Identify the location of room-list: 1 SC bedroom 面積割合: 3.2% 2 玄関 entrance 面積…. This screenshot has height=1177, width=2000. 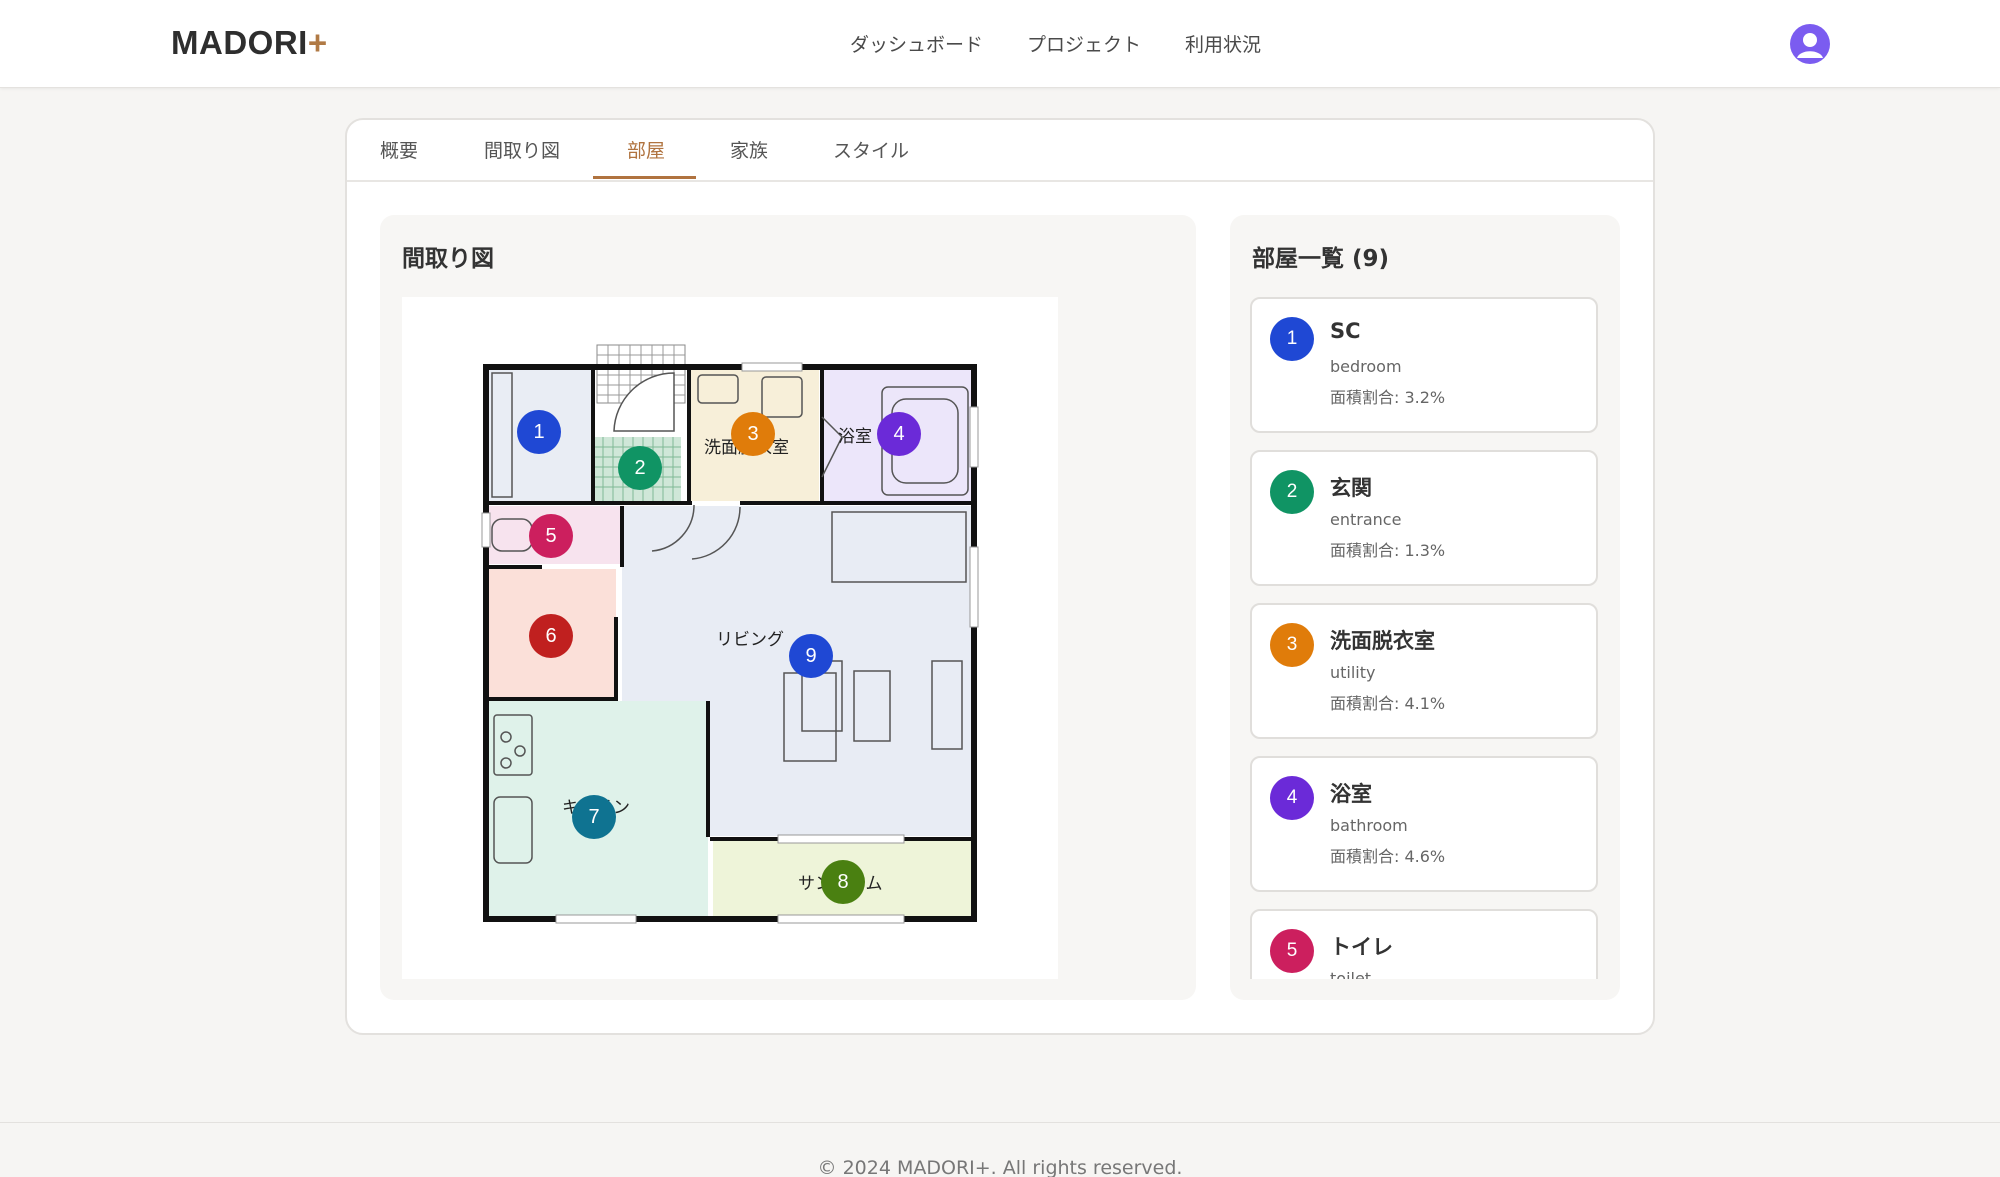
(1425, 638).